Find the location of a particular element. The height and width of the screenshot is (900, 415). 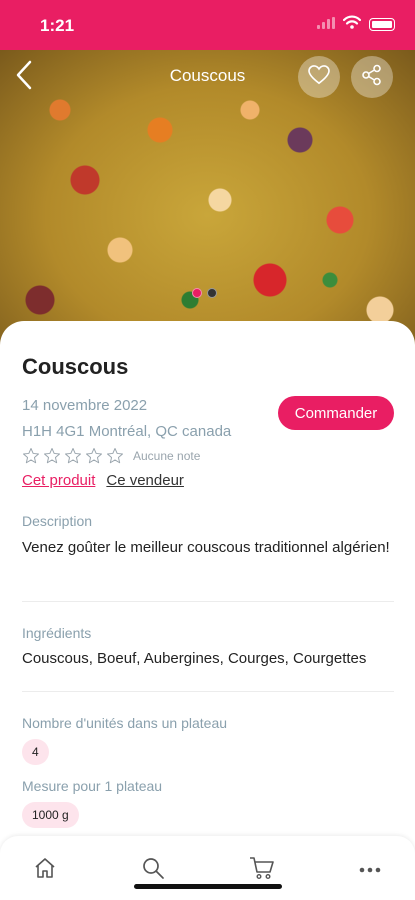

share-button is located at coordinates (372, 77).